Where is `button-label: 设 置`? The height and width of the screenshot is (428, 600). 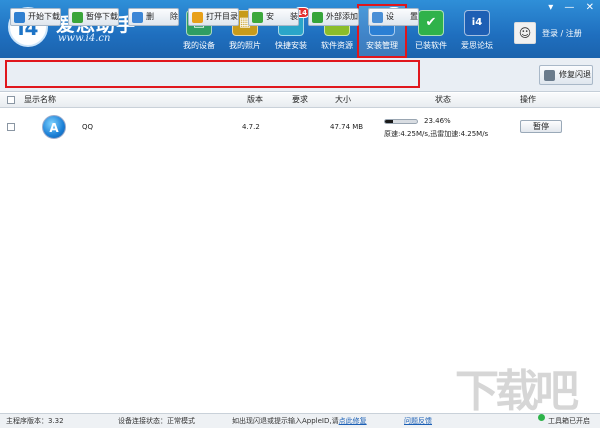 button-label: 设 置 is located at coordinates (402, 16).